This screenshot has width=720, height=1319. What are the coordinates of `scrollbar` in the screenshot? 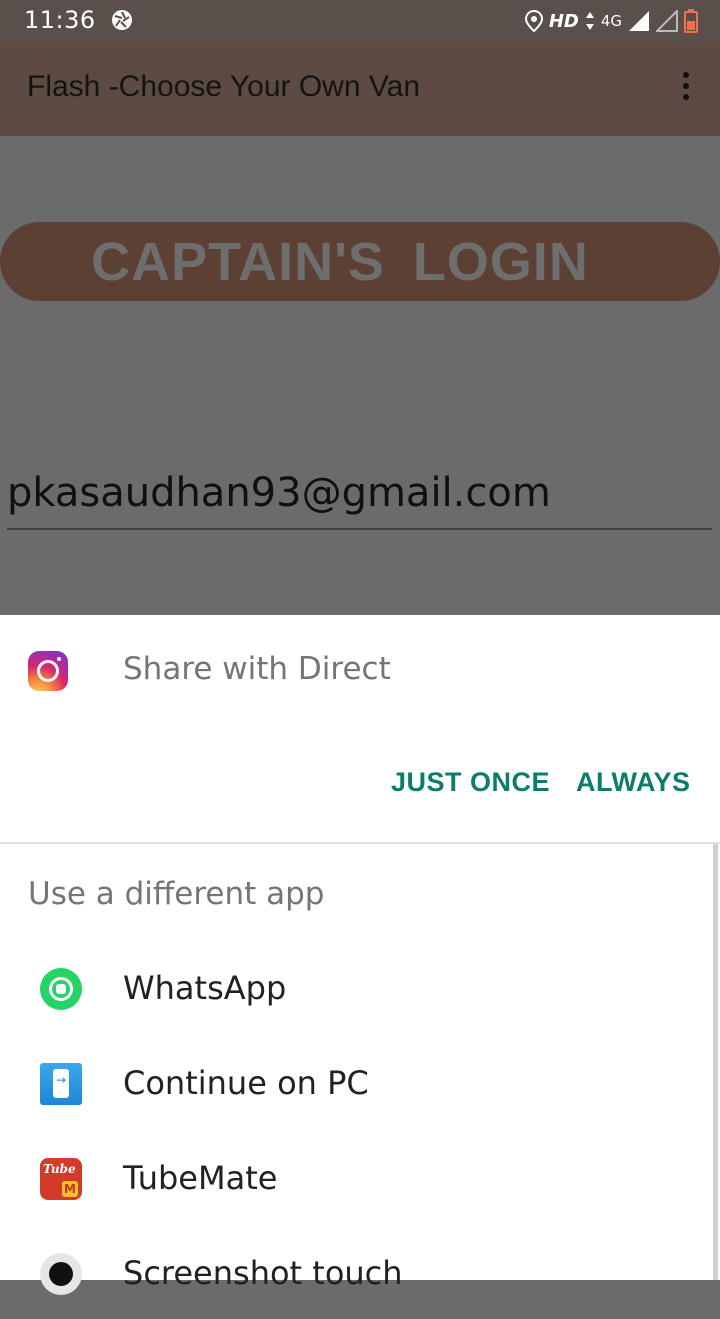 It's located at (715, 1062).